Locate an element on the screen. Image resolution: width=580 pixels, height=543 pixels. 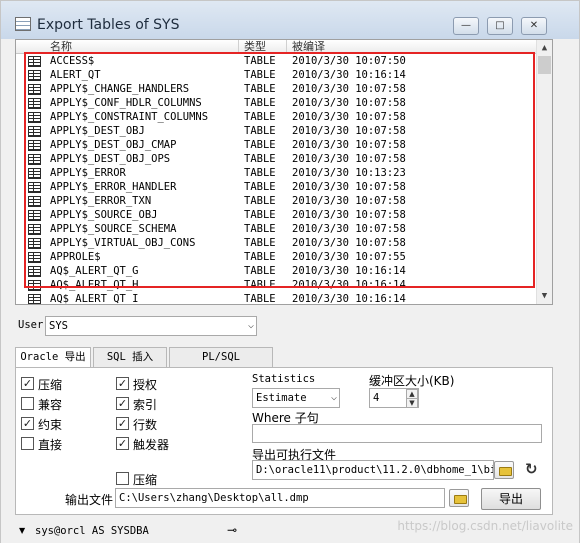
statistics-select: Estimate ⌵ is located at coordinates (296, 398).